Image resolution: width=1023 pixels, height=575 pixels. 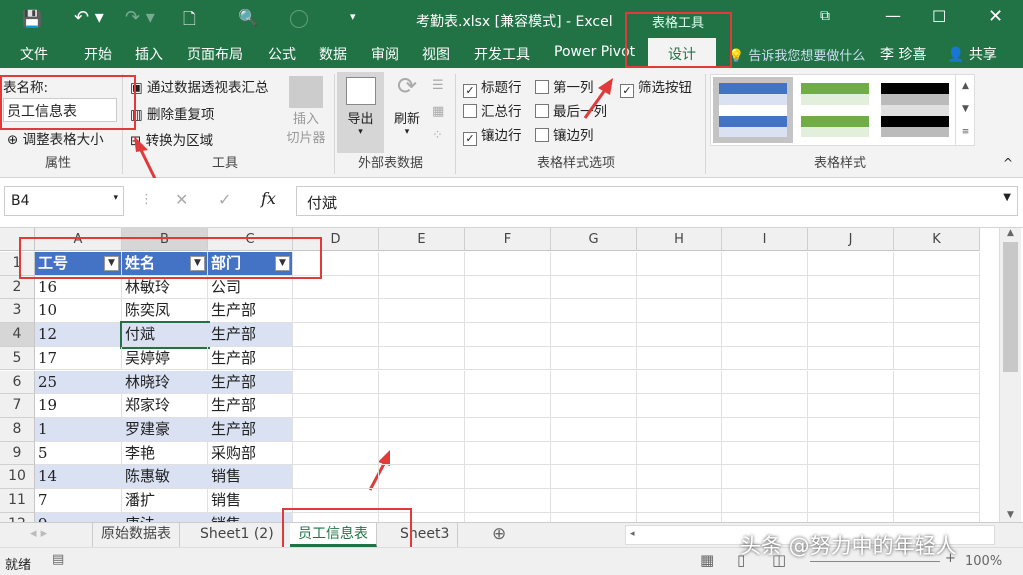 What do you see at coordinates (983, 561) in the screenshot?
I see `zoom-level: 100%` at bounding box center [983, 561].